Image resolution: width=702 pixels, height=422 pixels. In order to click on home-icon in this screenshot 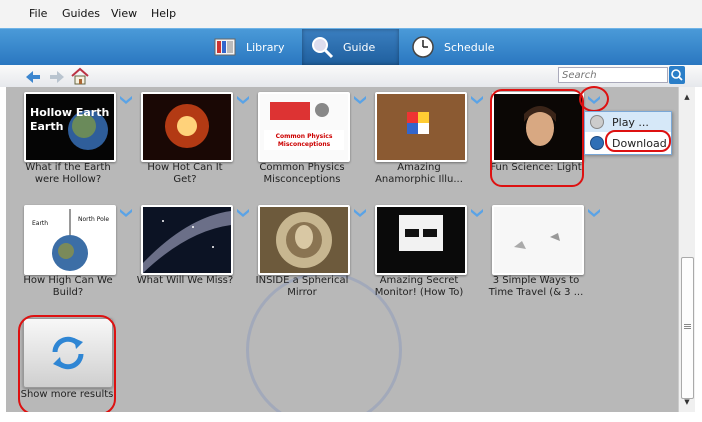, I will do `click(80, 76)`.